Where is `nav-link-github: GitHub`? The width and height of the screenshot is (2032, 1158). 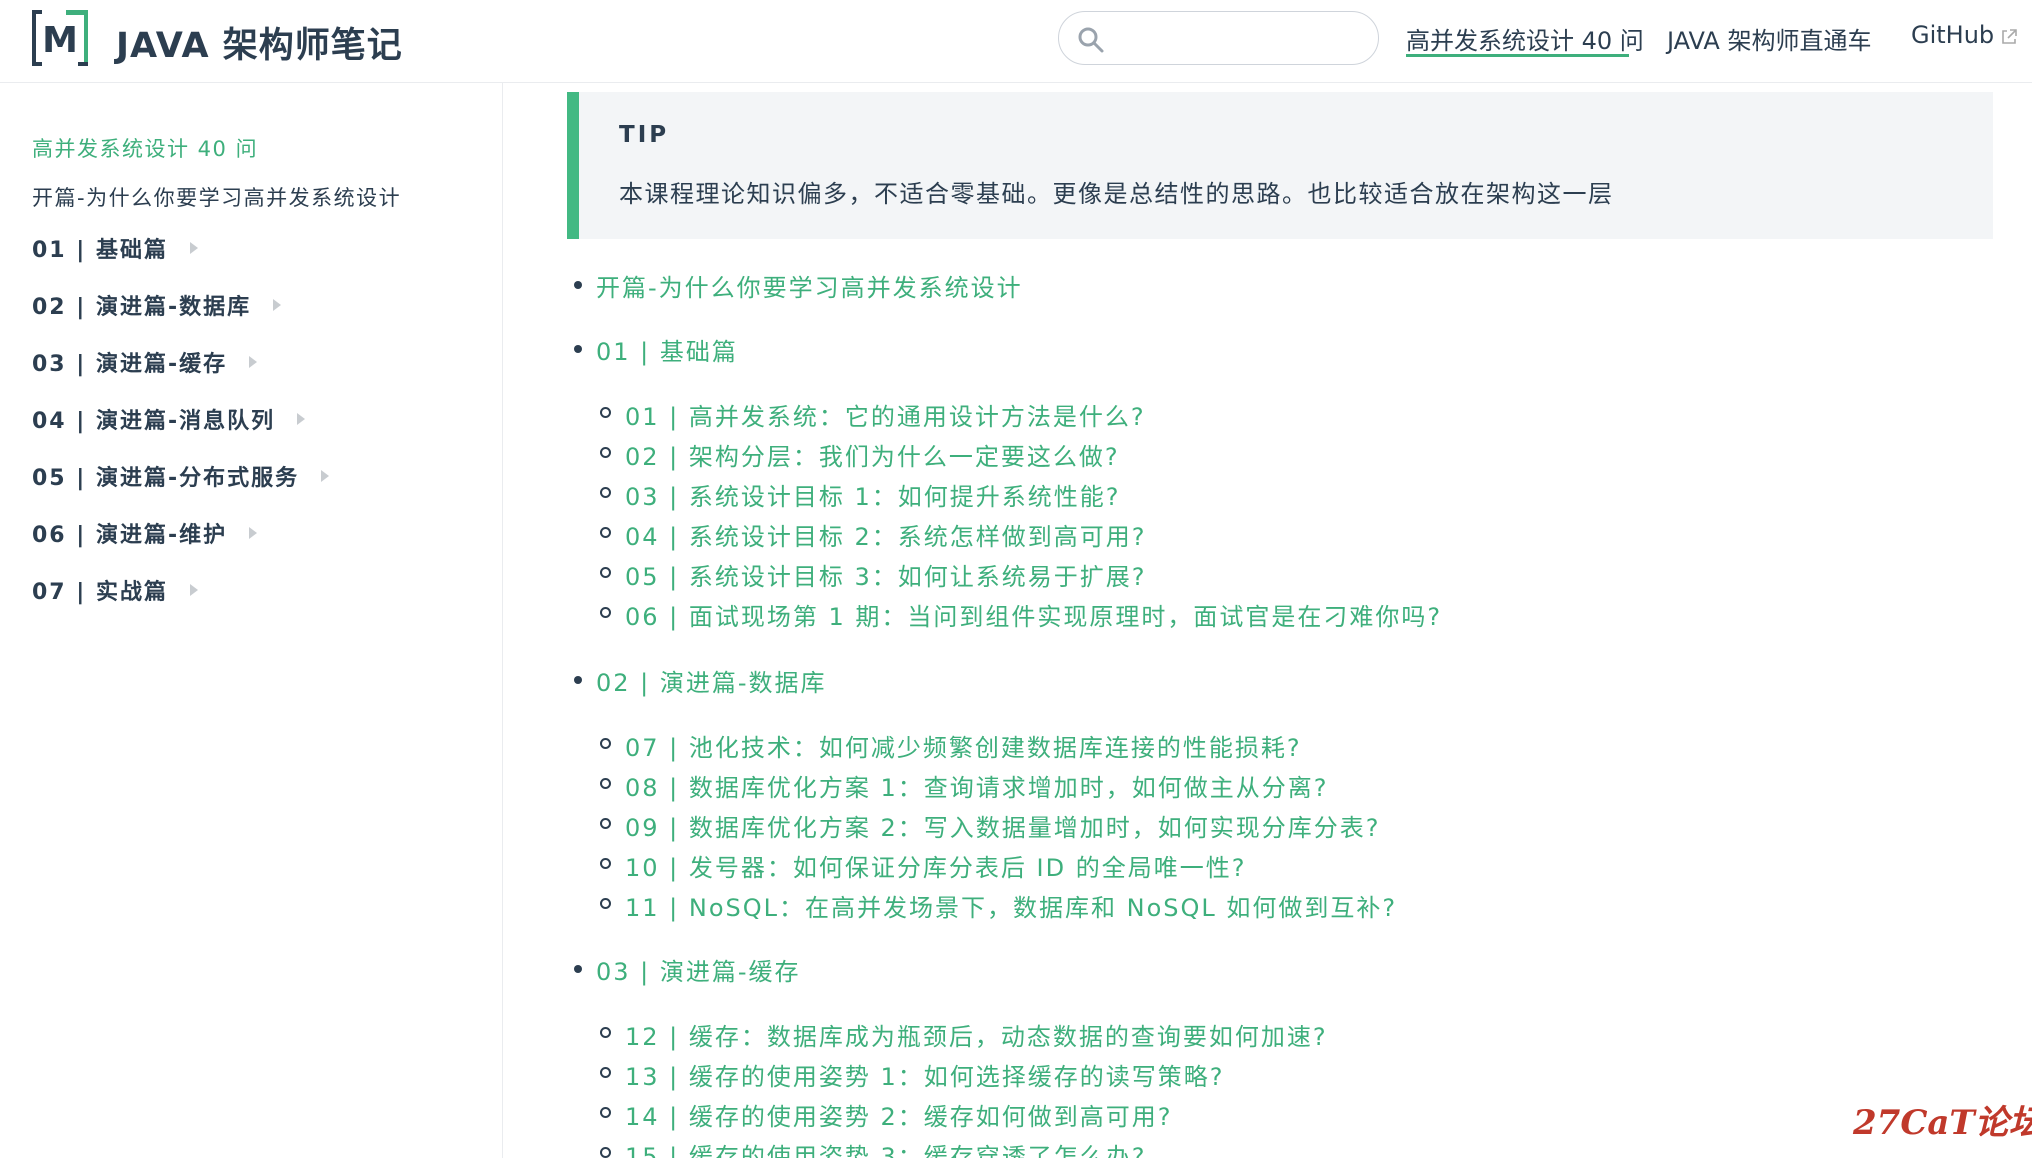
nav-link-github: GitHub is located at coordinates (1952, 35).